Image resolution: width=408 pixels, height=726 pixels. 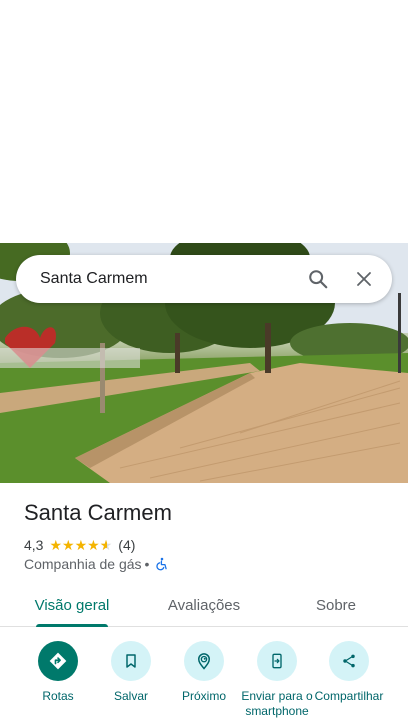 What do you see at coordinates (106, 545) in the screenshot?
I see `star-half-icon: ★` at bounding box center [106, 545].